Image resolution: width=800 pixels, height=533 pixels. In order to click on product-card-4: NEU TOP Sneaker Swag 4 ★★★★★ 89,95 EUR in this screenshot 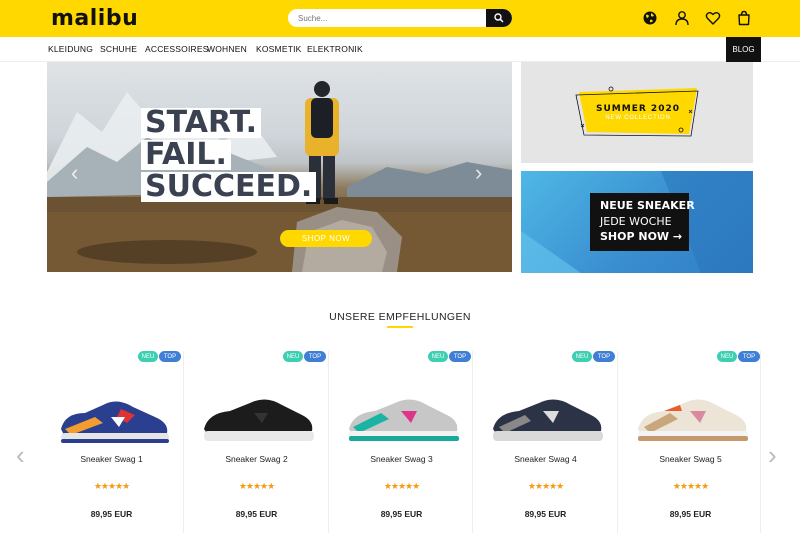, I will do `click(545, 442)`.